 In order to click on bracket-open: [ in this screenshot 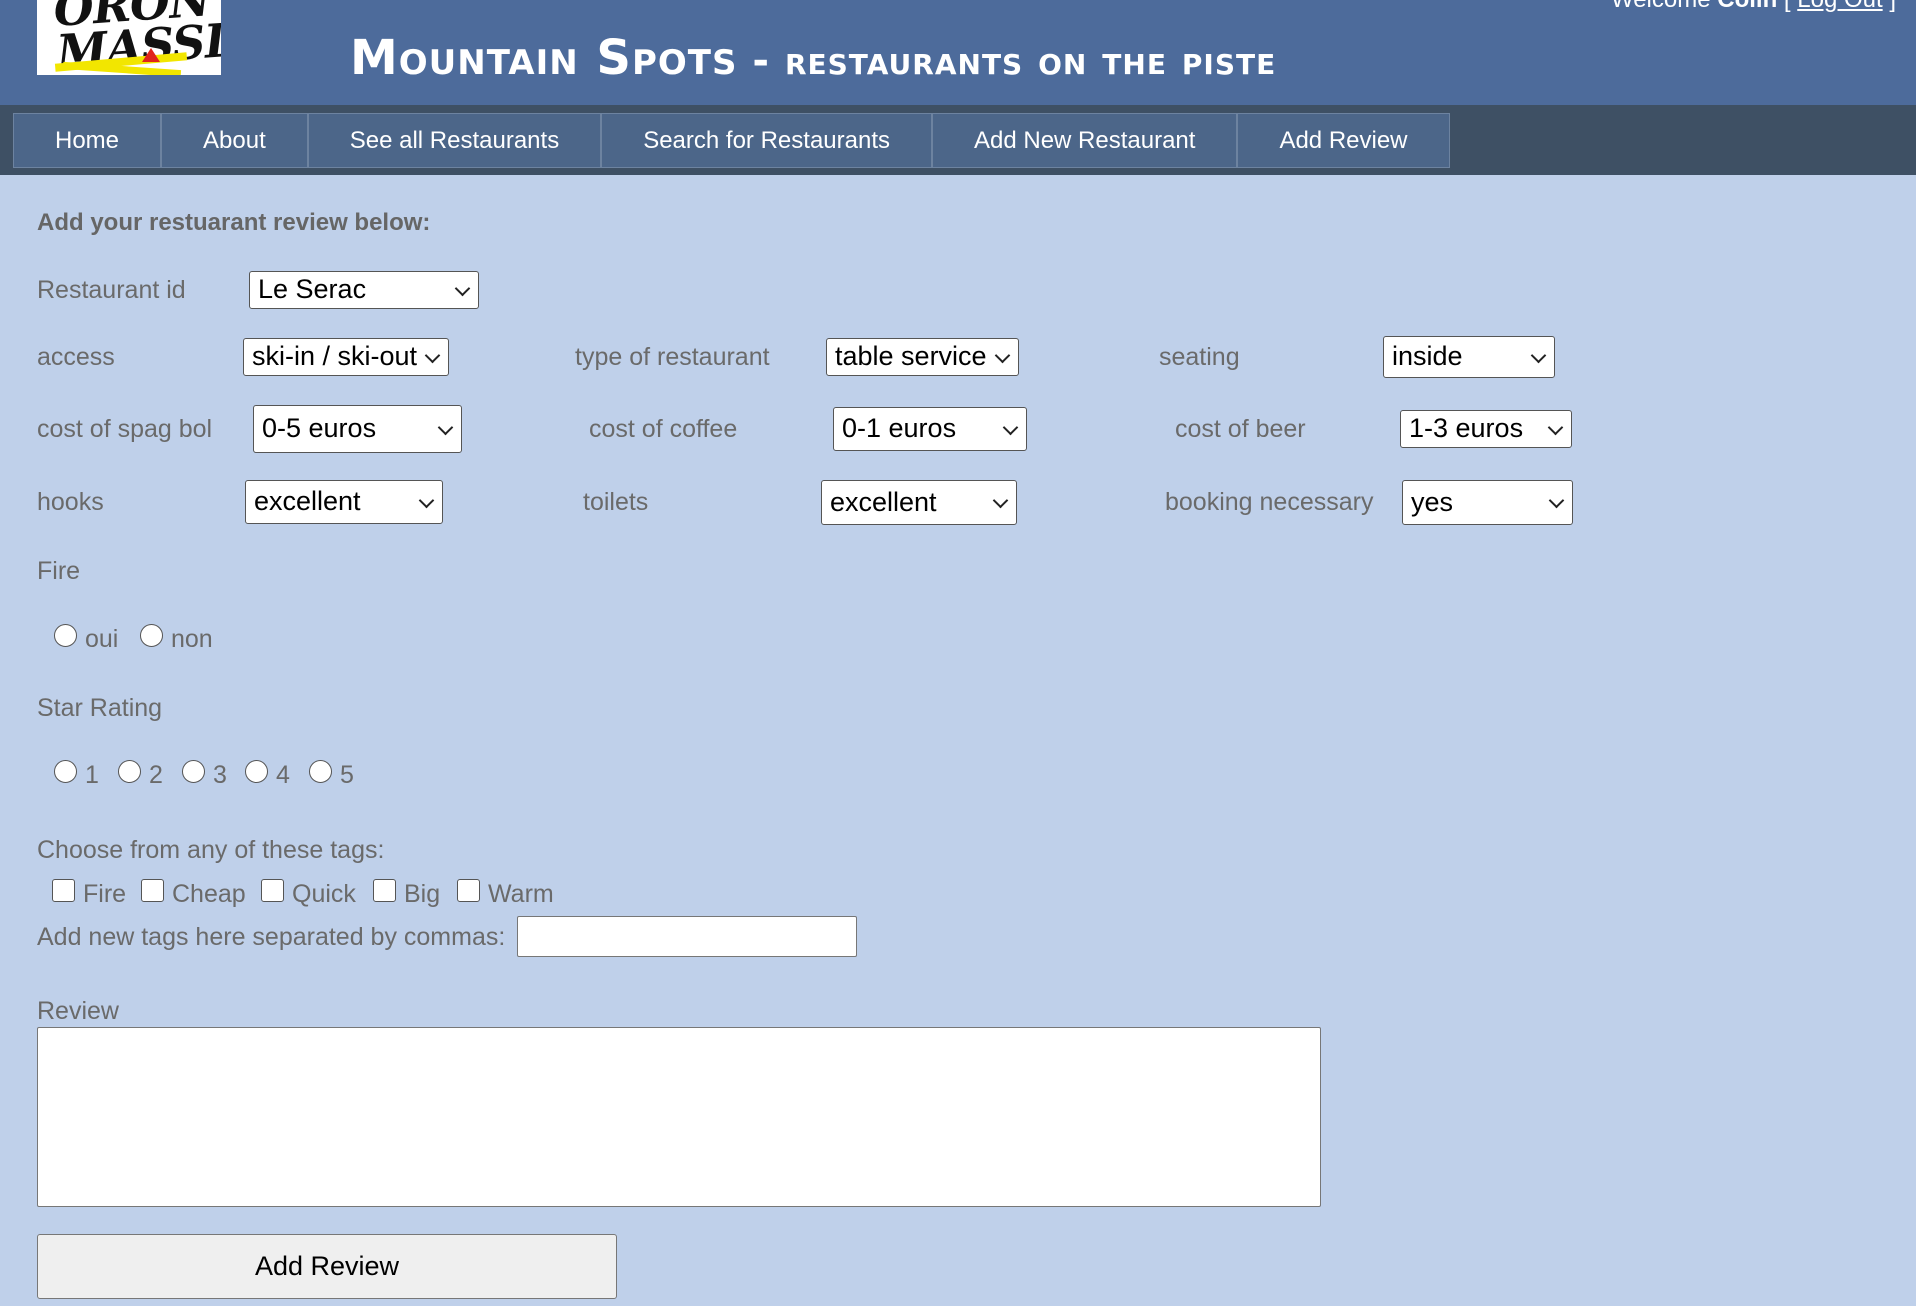, I will do `click(1787, 6)`.